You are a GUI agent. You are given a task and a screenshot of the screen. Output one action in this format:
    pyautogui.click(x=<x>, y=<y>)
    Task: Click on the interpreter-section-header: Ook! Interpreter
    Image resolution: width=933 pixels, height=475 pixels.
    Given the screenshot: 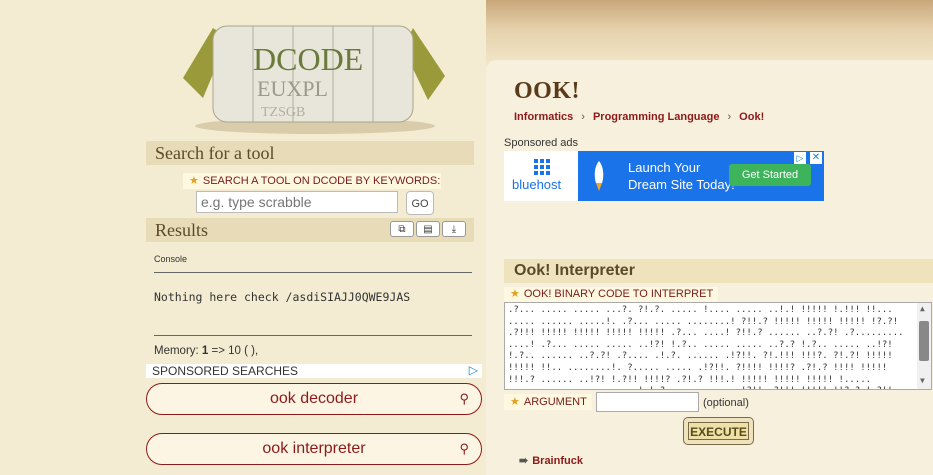 What is the action you would take?
    pyautogui.click(x=718, y=271)
    